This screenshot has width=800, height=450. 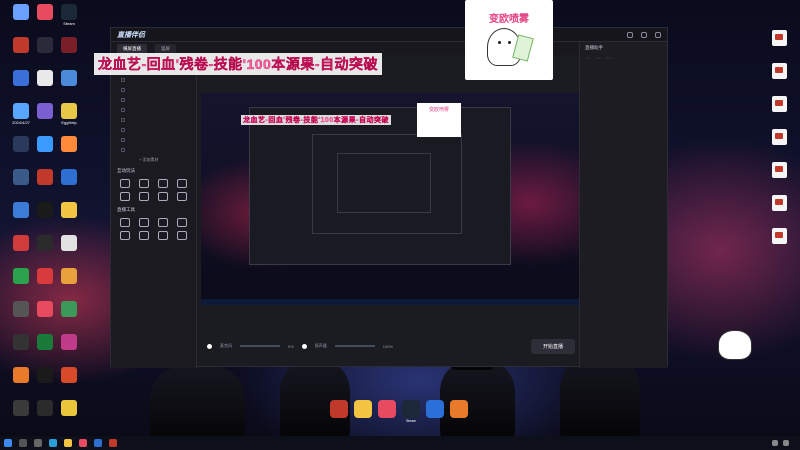 I want to click on explorer-icon, so click(x=68, y=443).